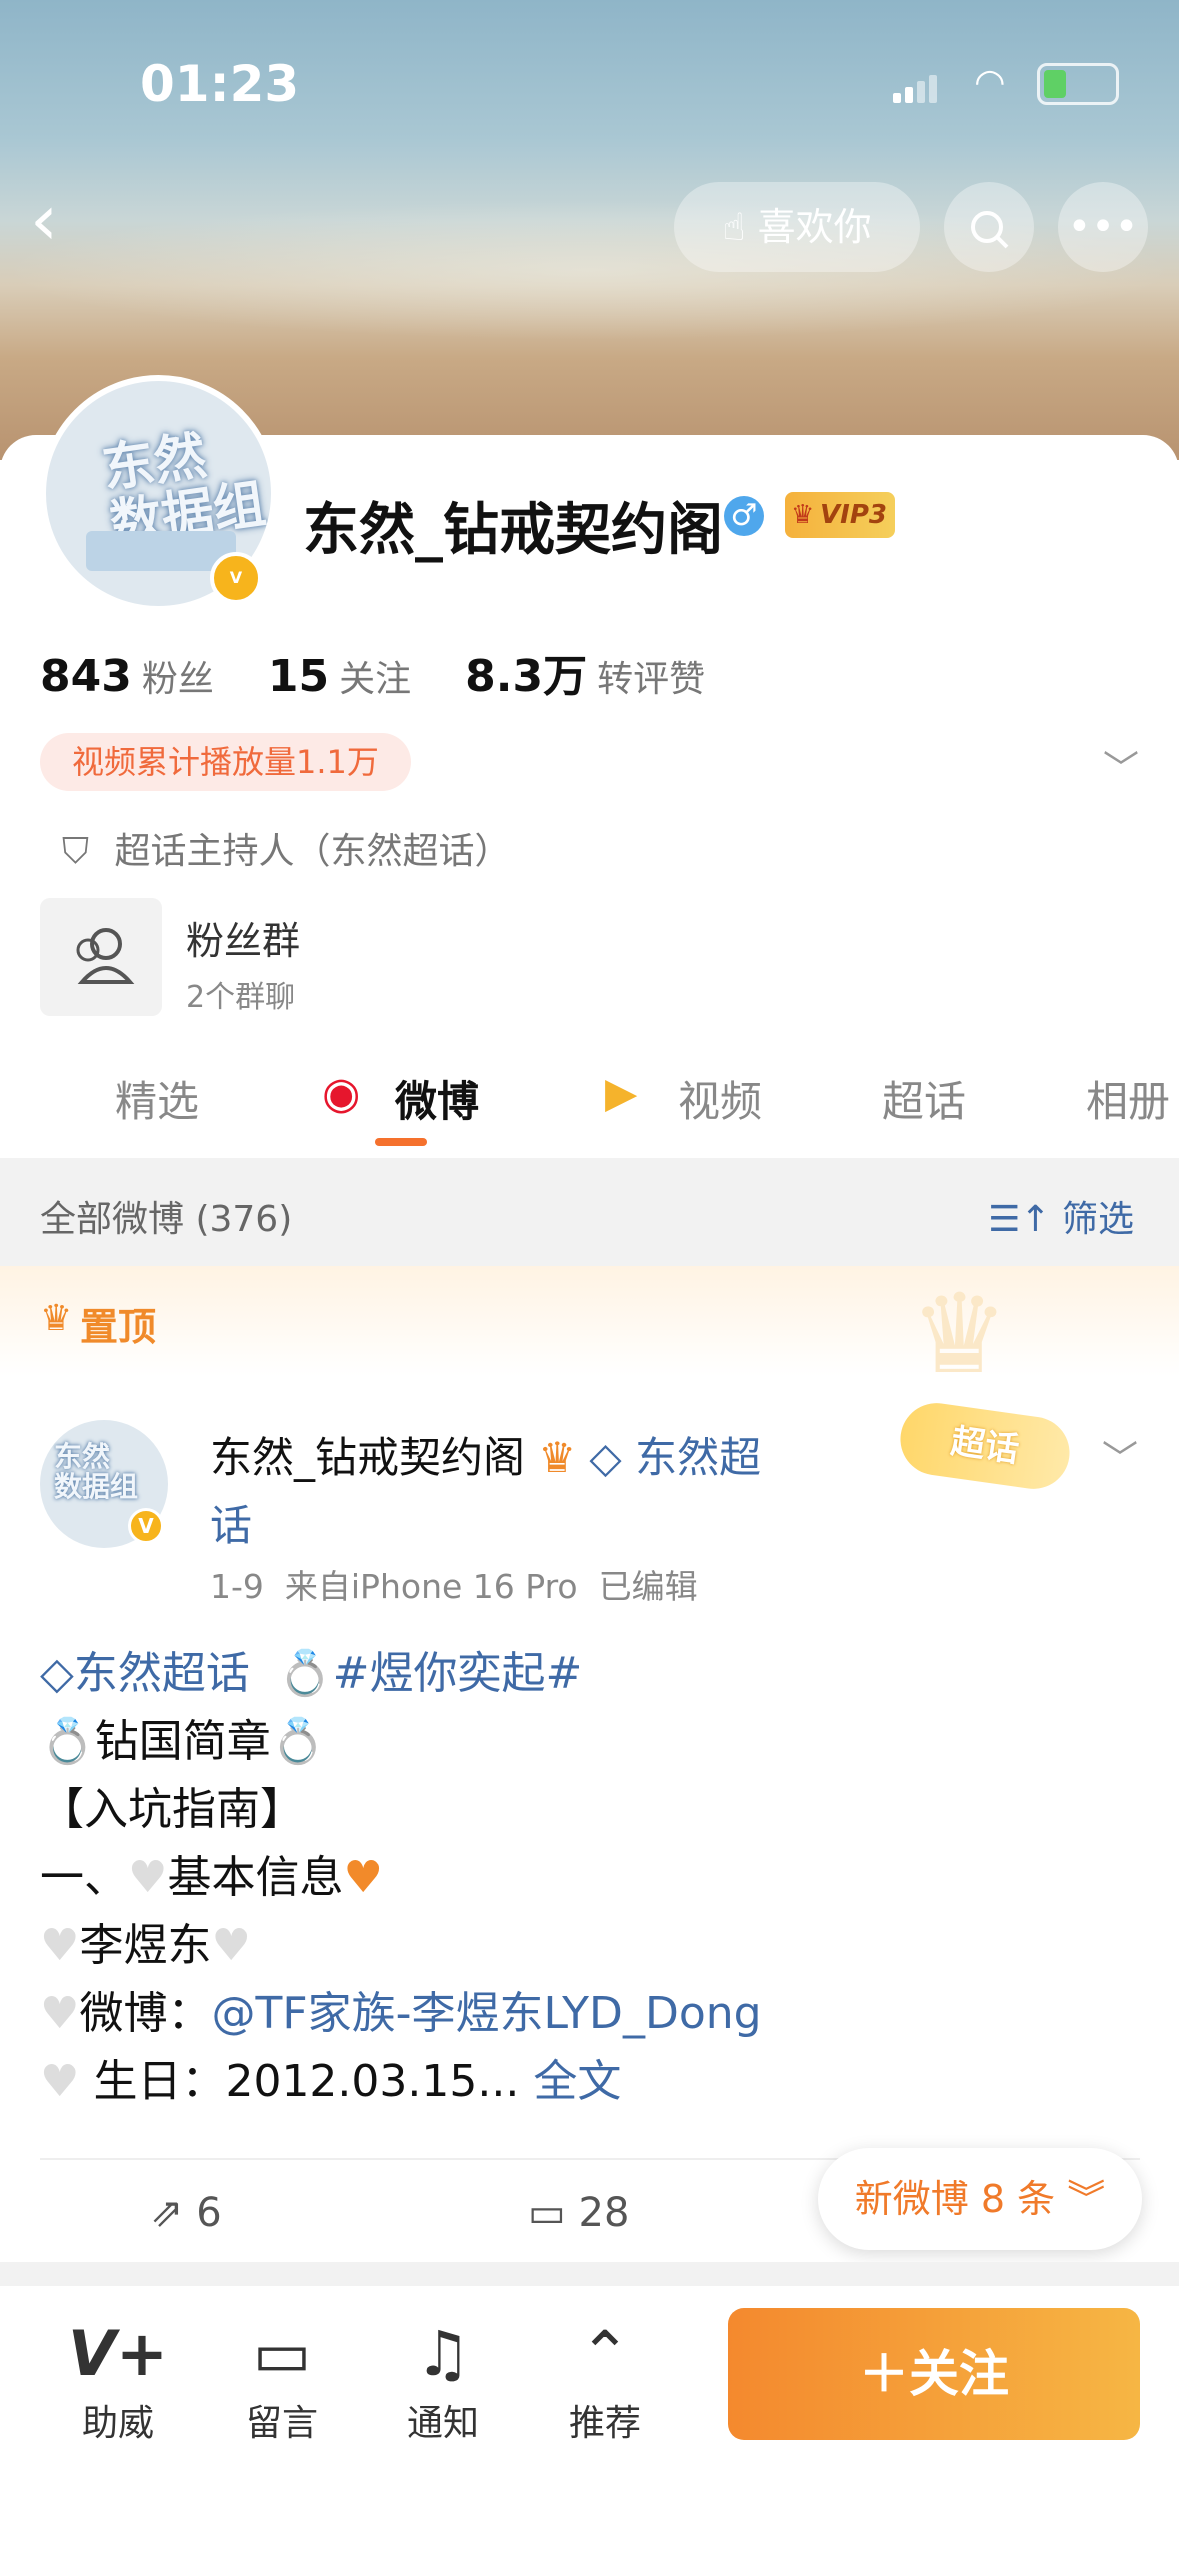 Image resolution: width=1179 pixels, height=2556 pixels. I want to click on mention-link: @TF家族-李煜东LYD_Dong, so click(486, 2013).